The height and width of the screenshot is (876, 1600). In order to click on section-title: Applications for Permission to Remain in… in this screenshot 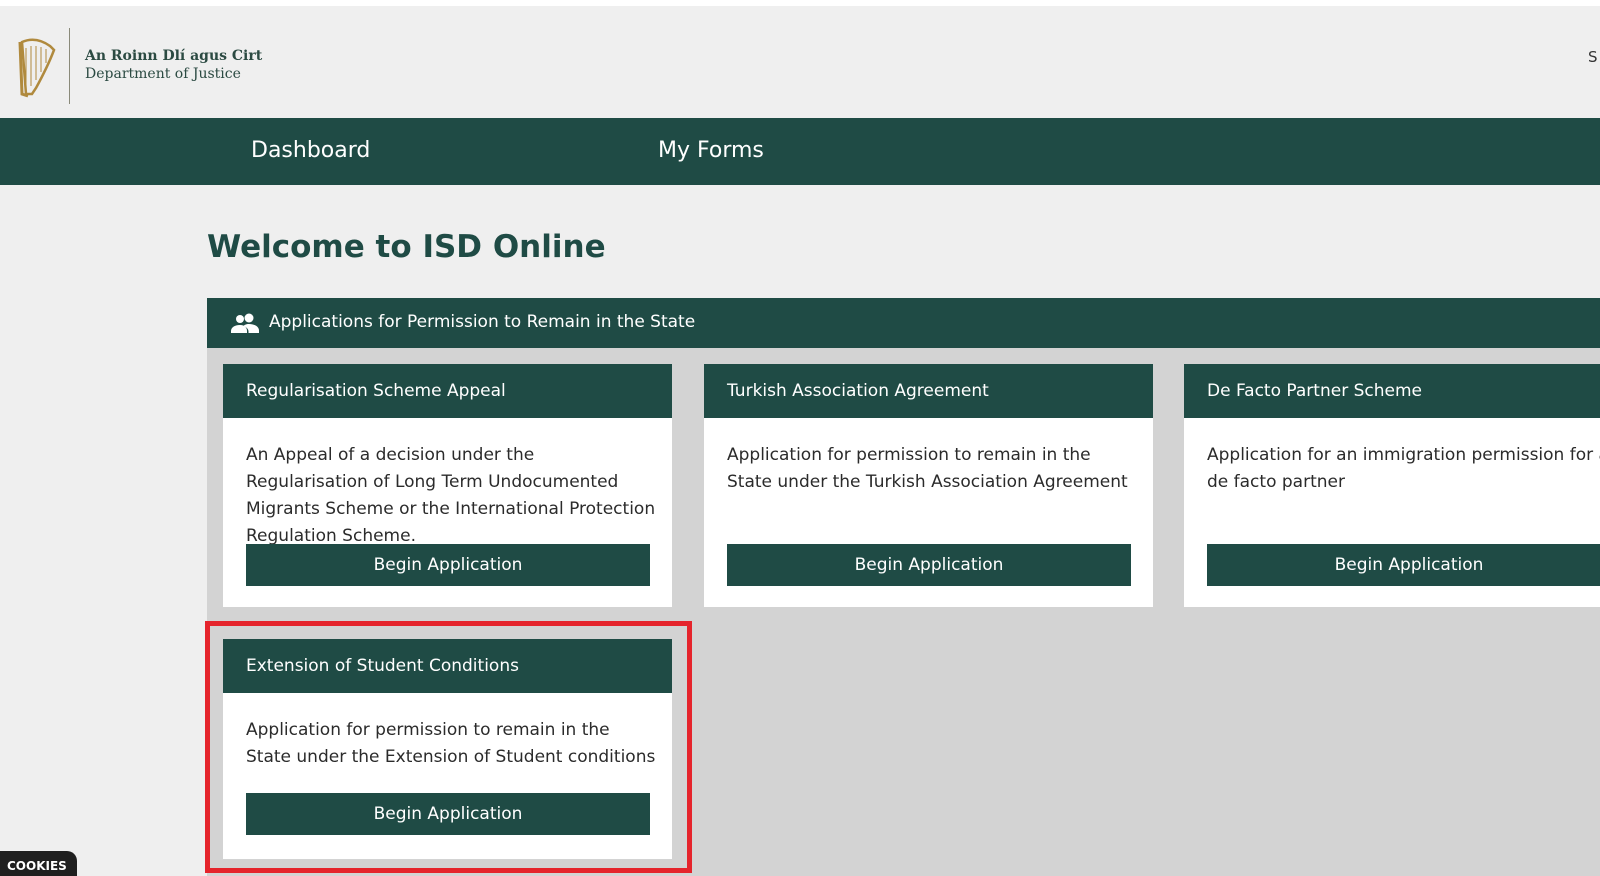, I will do `click(482, 322)`.